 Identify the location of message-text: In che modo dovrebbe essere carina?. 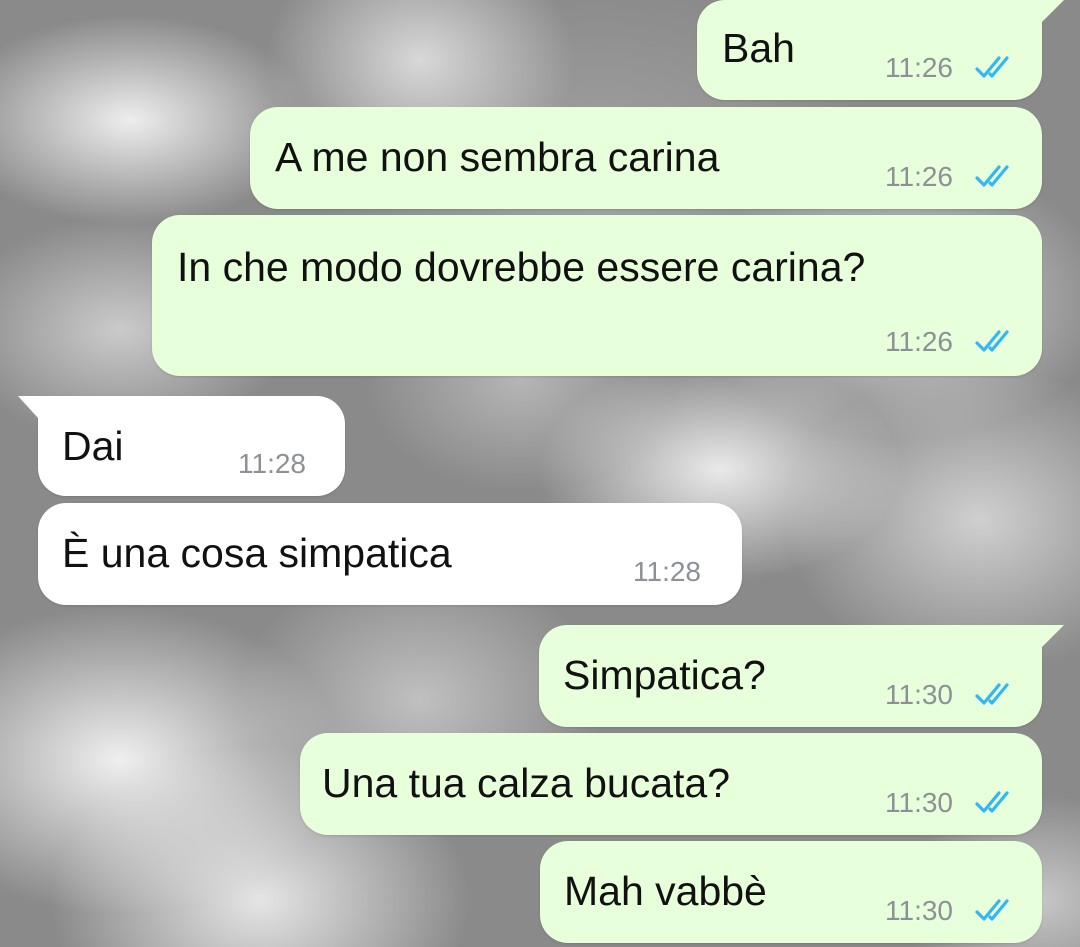
(521, 267).